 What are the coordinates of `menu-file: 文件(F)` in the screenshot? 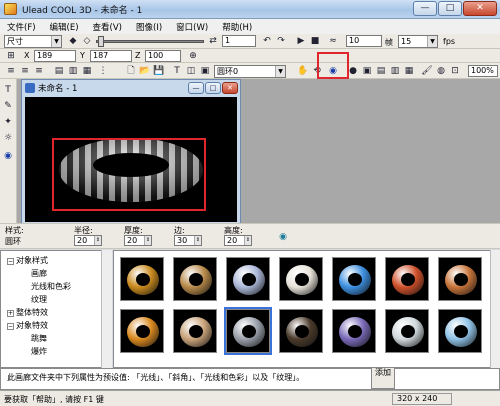 It's located at (21, 26).